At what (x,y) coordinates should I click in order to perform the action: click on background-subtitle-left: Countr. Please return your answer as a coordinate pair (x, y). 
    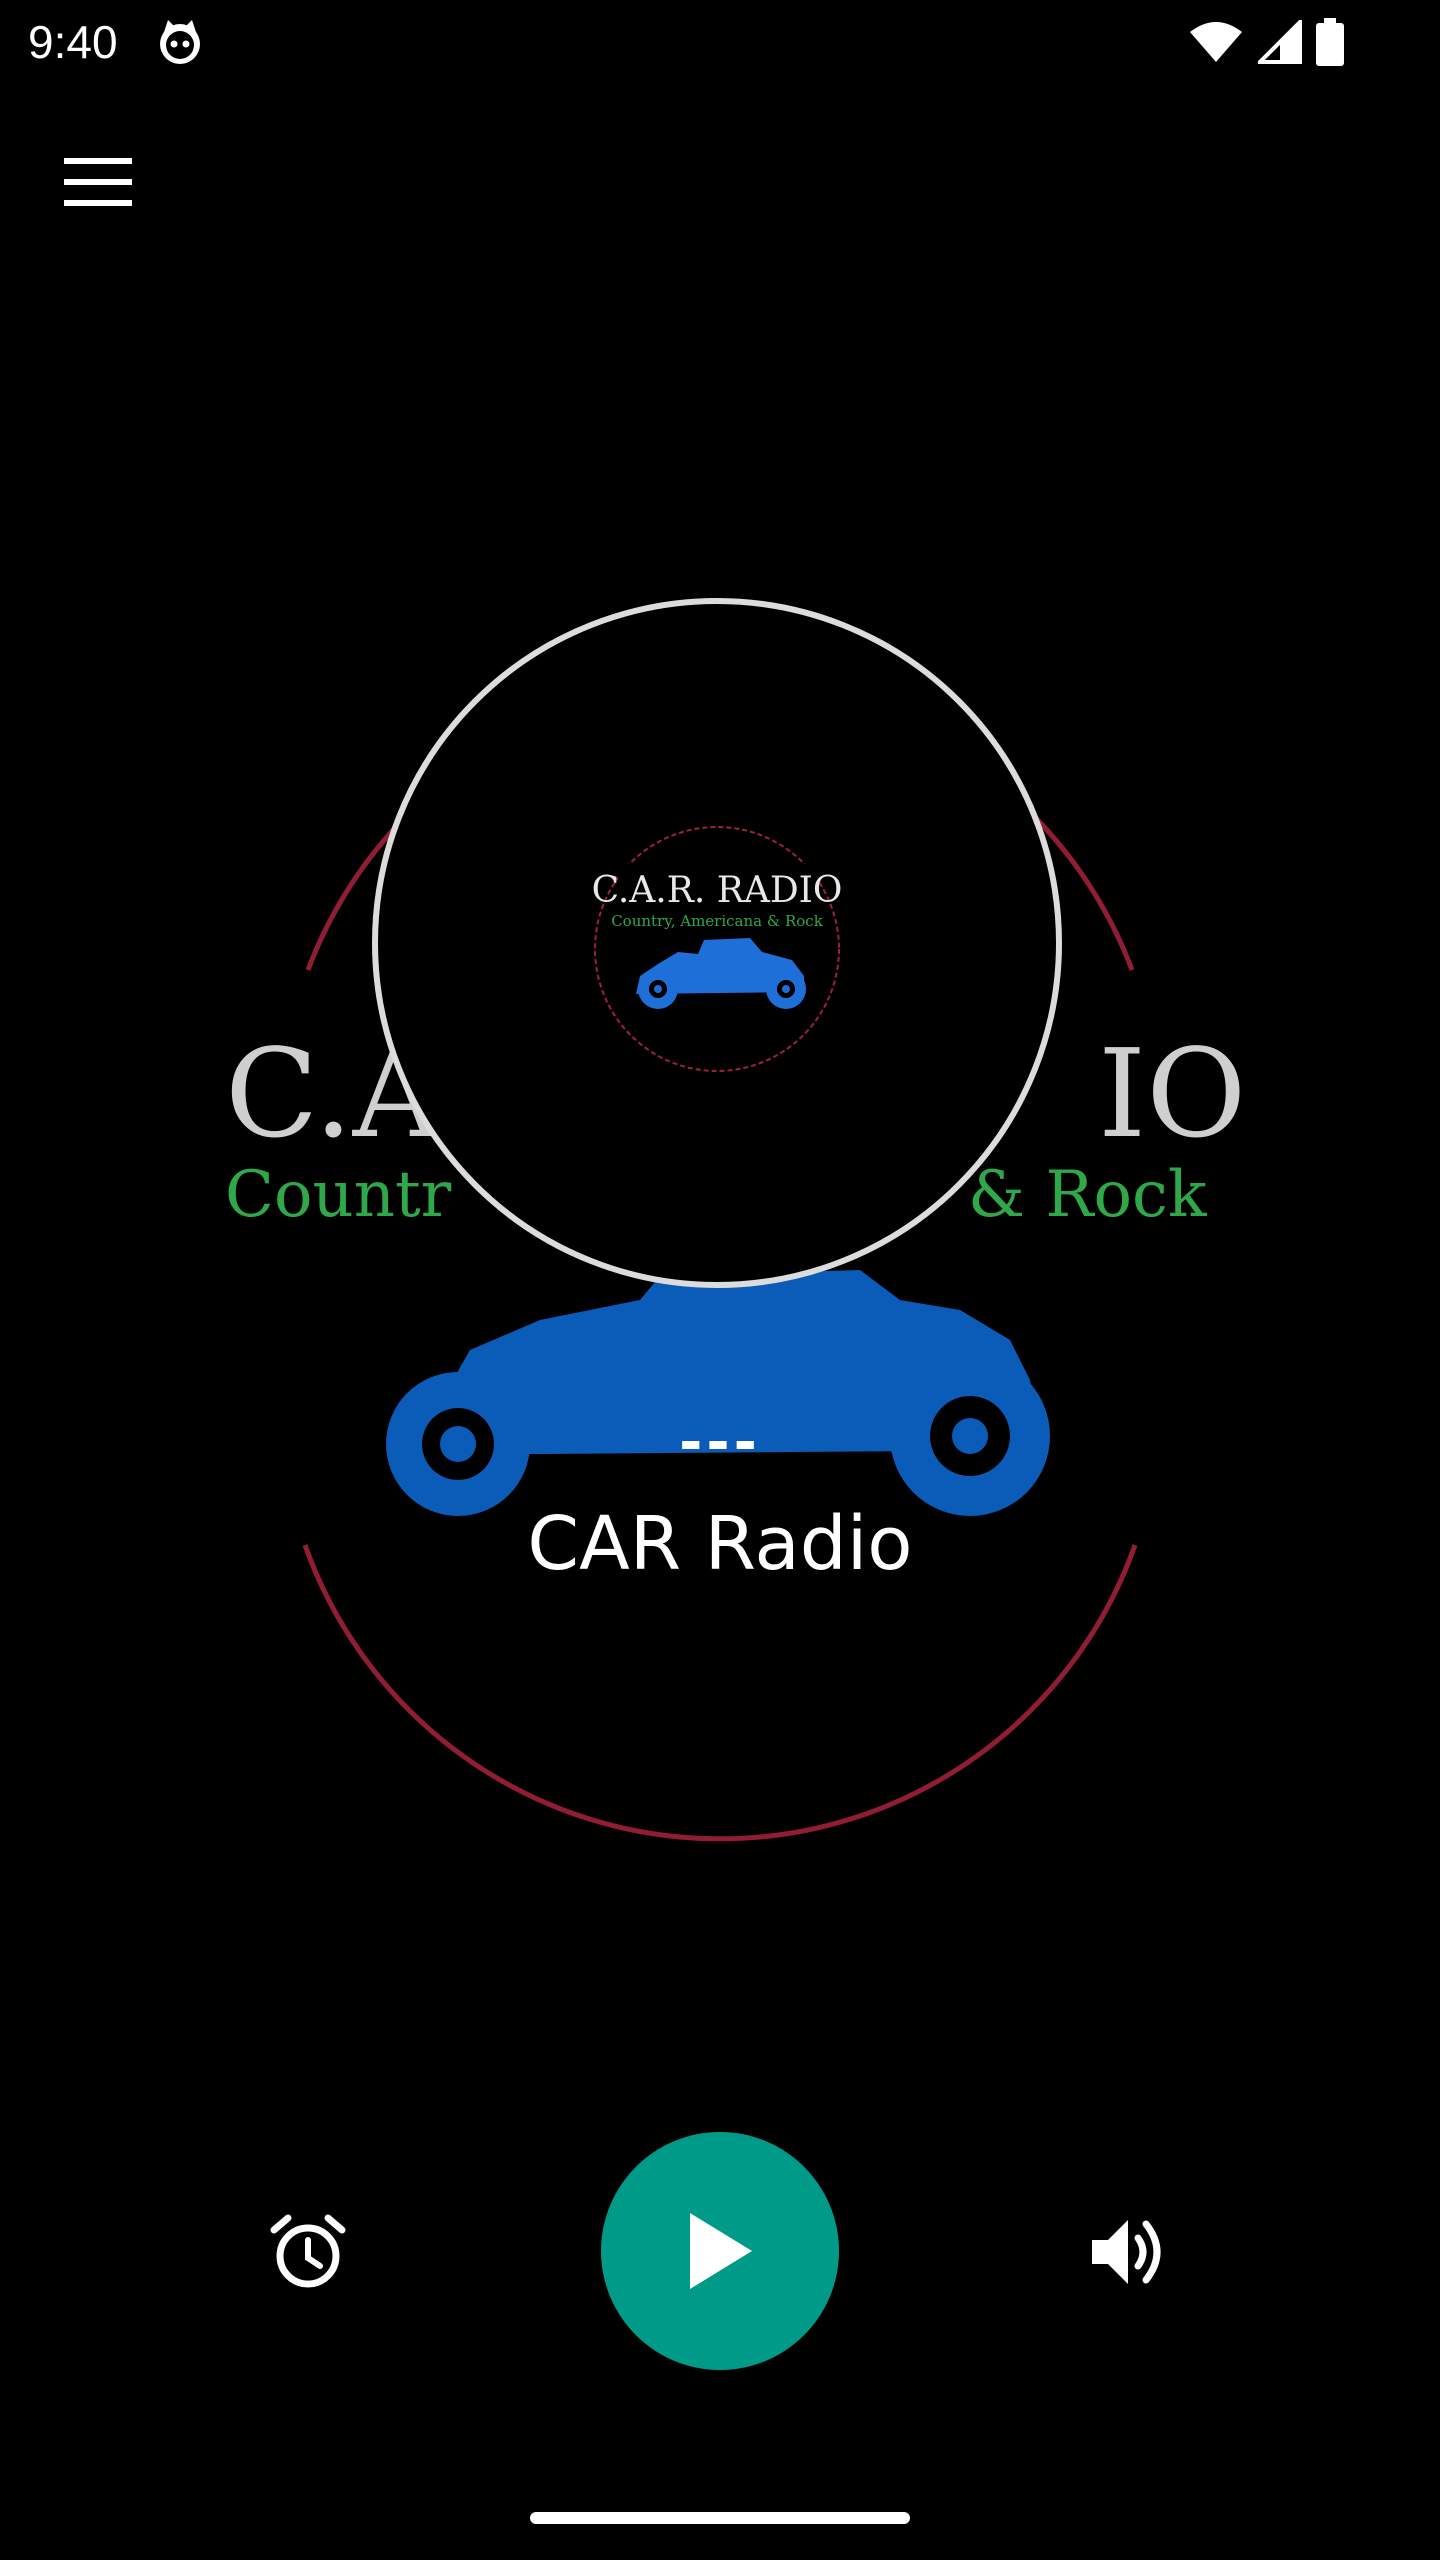
    Looking at the image, I should click on (338, 1195).